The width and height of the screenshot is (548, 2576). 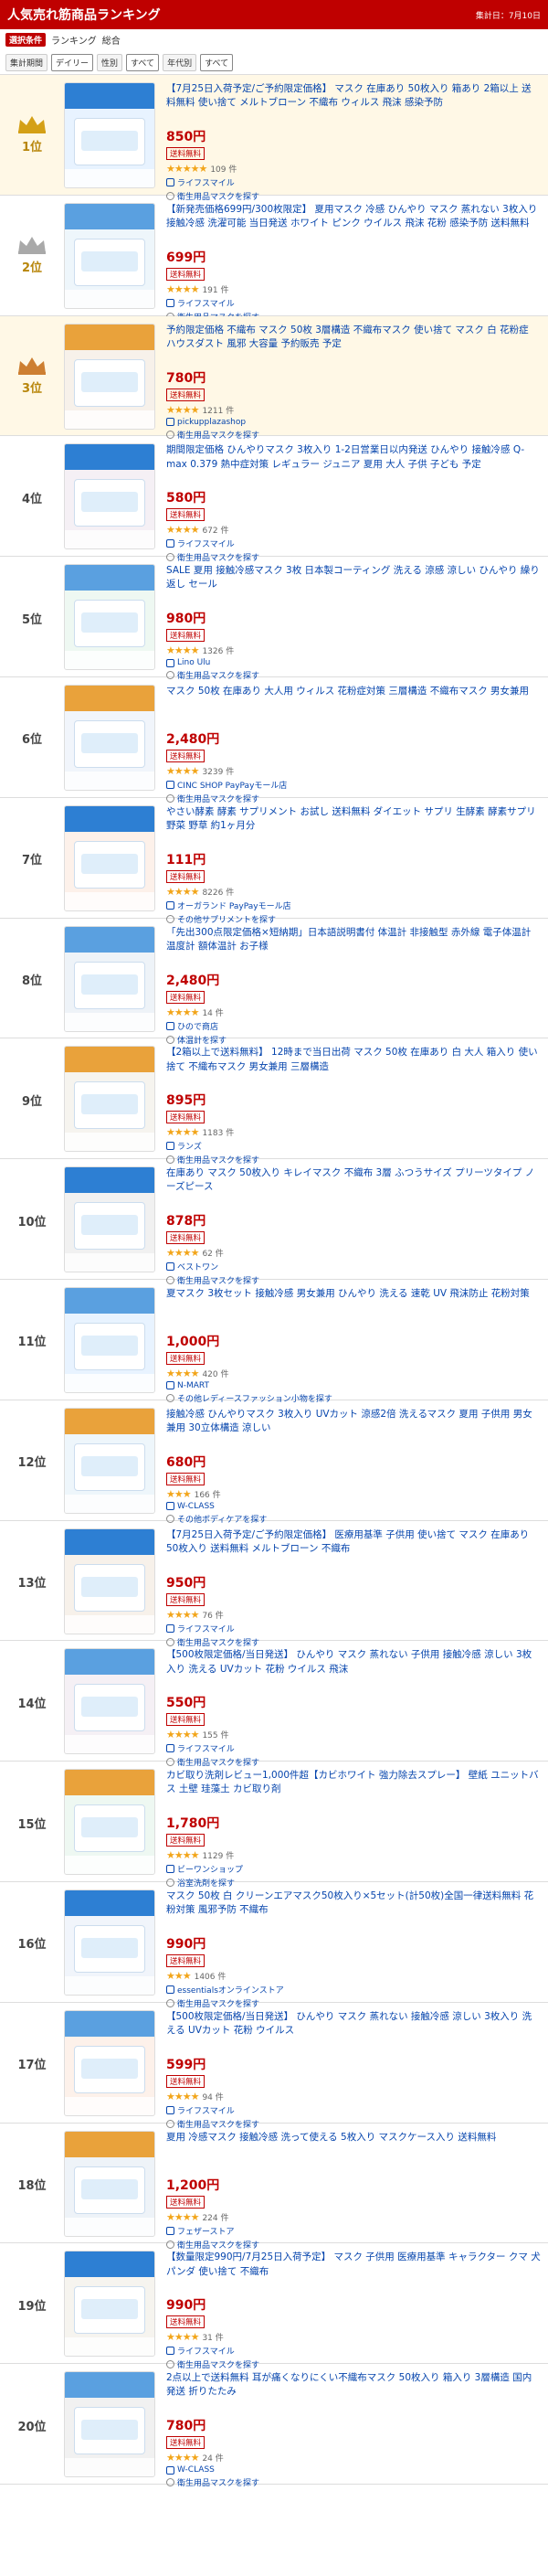 What do you see at coordinates (211, 1976) in the screenshot?
I see `review-count: 1406 件` at bounding box center [211, 1976].